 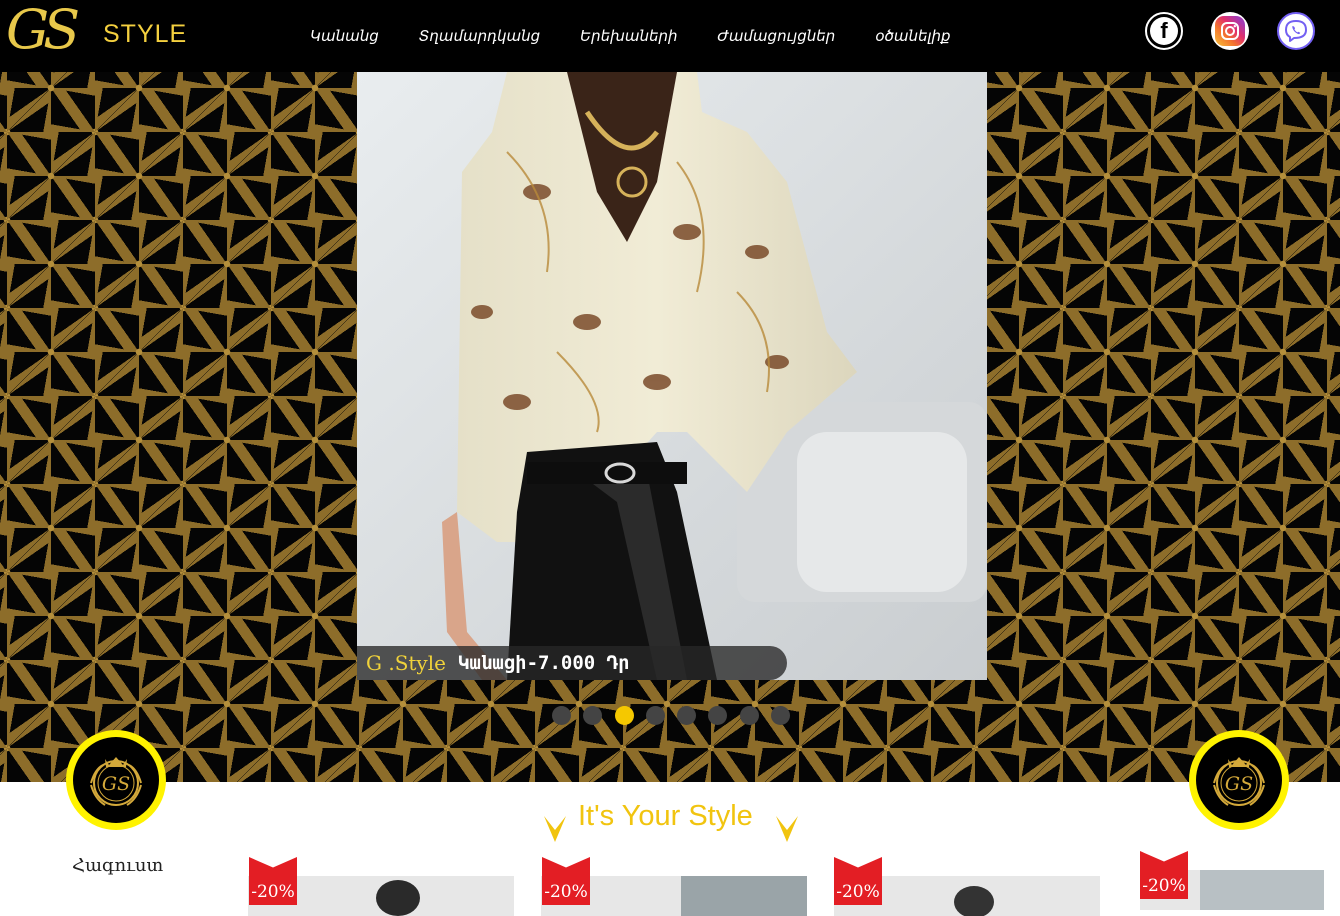 I want to click on facebook-icon: f, so click(x=1164, y=31).